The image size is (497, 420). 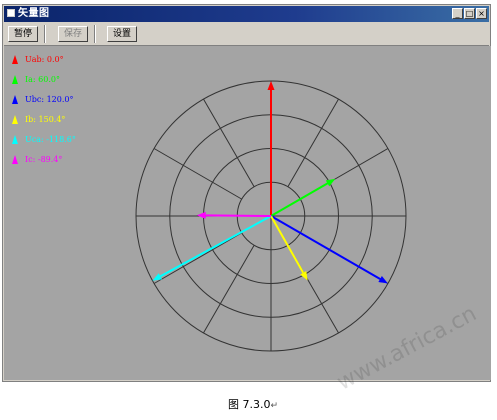 I want to click on vector-ia, so click(x=299, y=199).